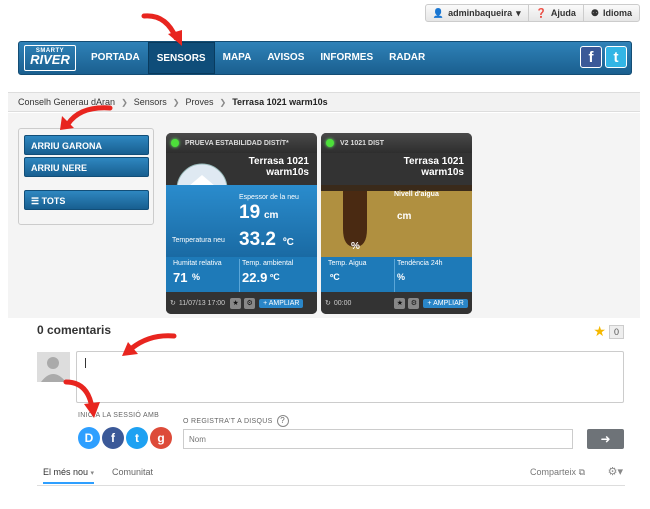 The image size is (650, 509). What do you see at coordinates (378, 439) in the screenshot?
I see `name-field` at bounding box center [378, 439].